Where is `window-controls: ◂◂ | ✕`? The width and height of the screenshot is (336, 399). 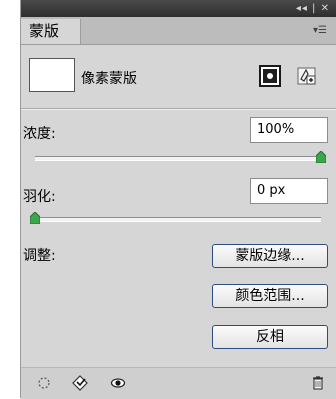
window-controls: ◂◂ | ✕ is located at coordinates (313, 8).